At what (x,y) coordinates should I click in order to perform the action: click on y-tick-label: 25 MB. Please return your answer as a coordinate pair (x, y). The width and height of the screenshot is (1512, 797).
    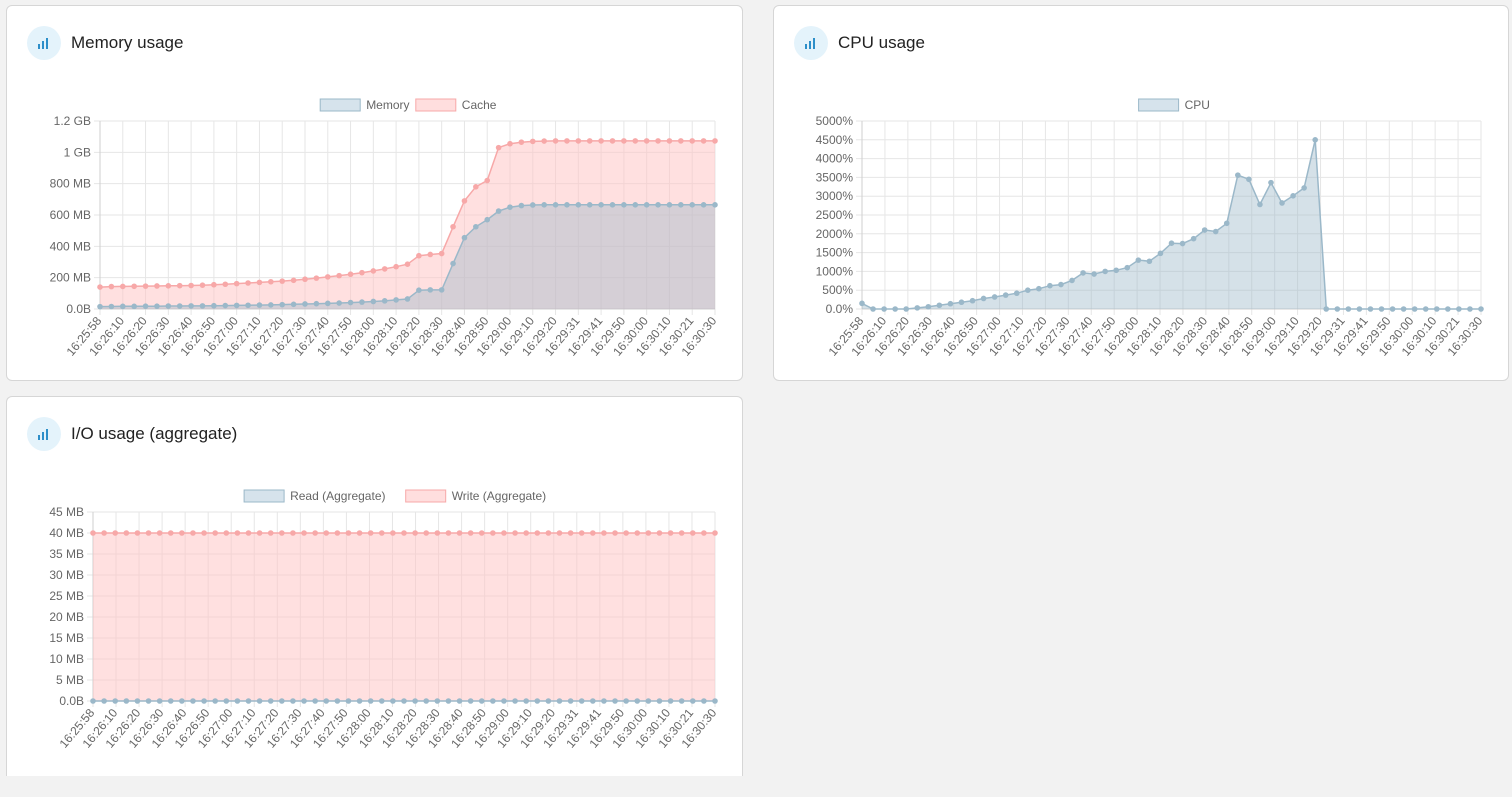
    Looking at the image, I should click on (66, 596).